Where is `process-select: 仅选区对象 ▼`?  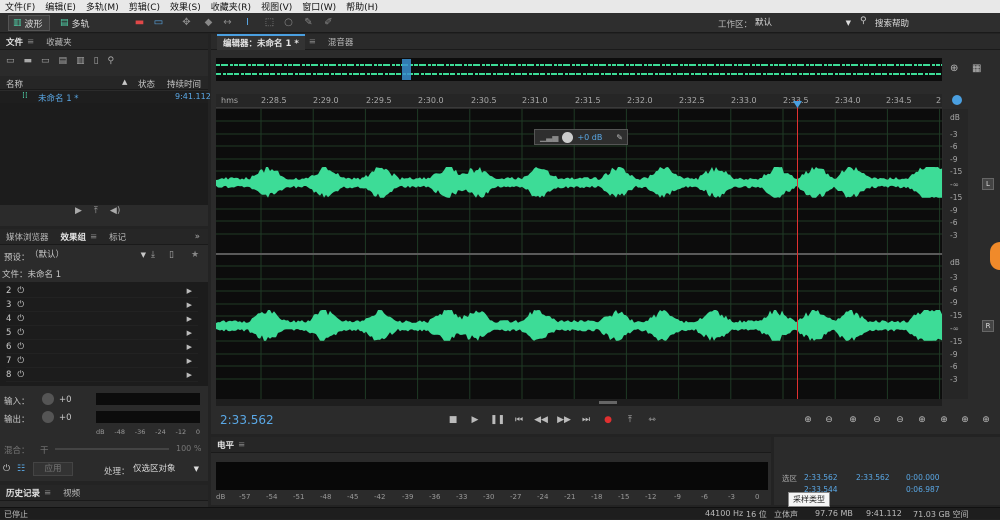 process-select: 仅选区对象 ▼ is located at coordinates (166, 469).